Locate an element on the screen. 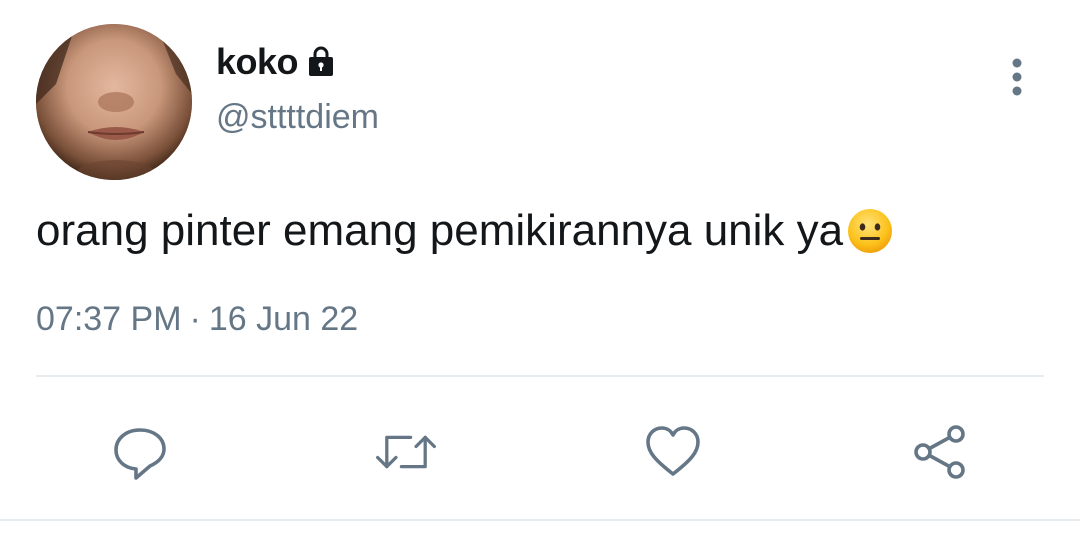  tweet-text: orang pinter emang pemikirannya unik ya is located at coordinates (465, 231).